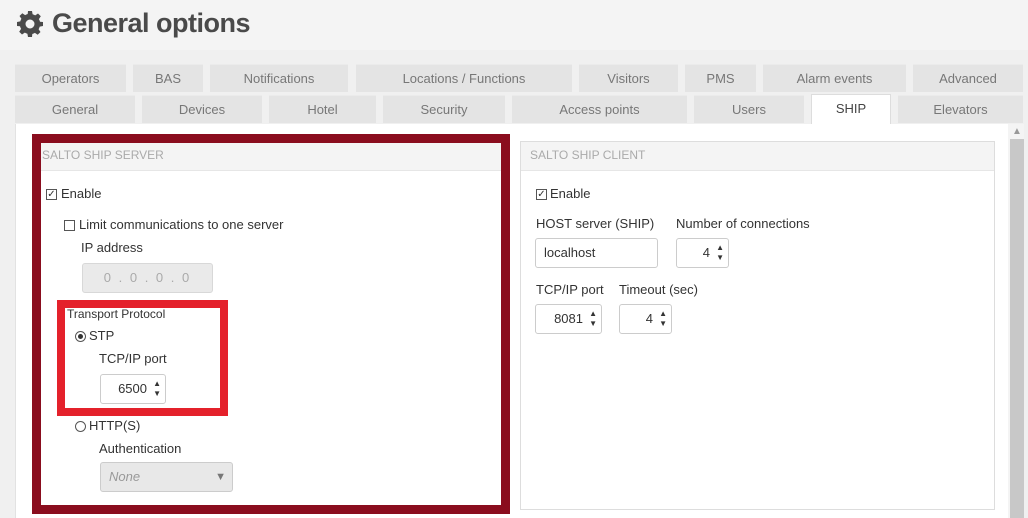  I want to click on tab-general: General, so click(75, 109).